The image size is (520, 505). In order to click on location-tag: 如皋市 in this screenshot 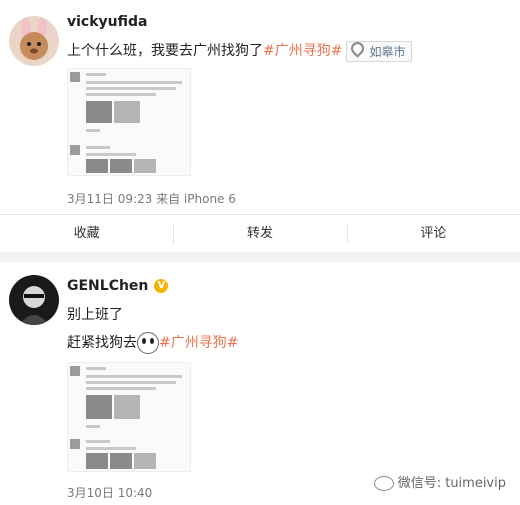, I will do `click(379, 50)`.